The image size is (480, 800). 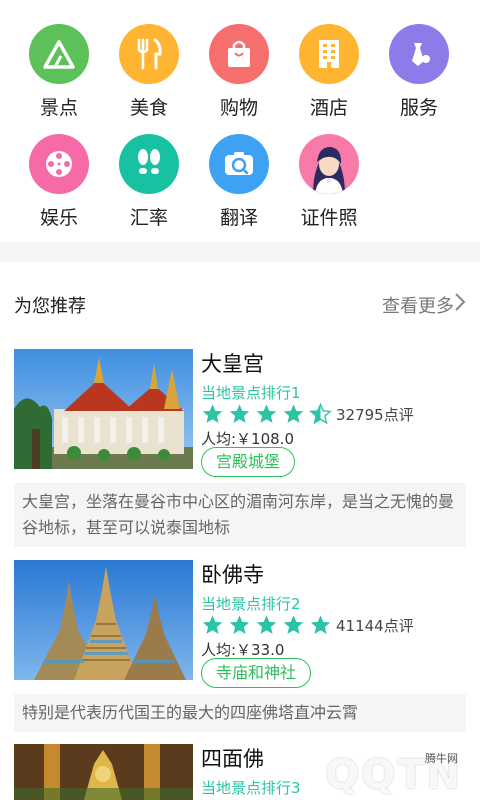 I want to click on mountain-icon, so click(x=59, y=54).